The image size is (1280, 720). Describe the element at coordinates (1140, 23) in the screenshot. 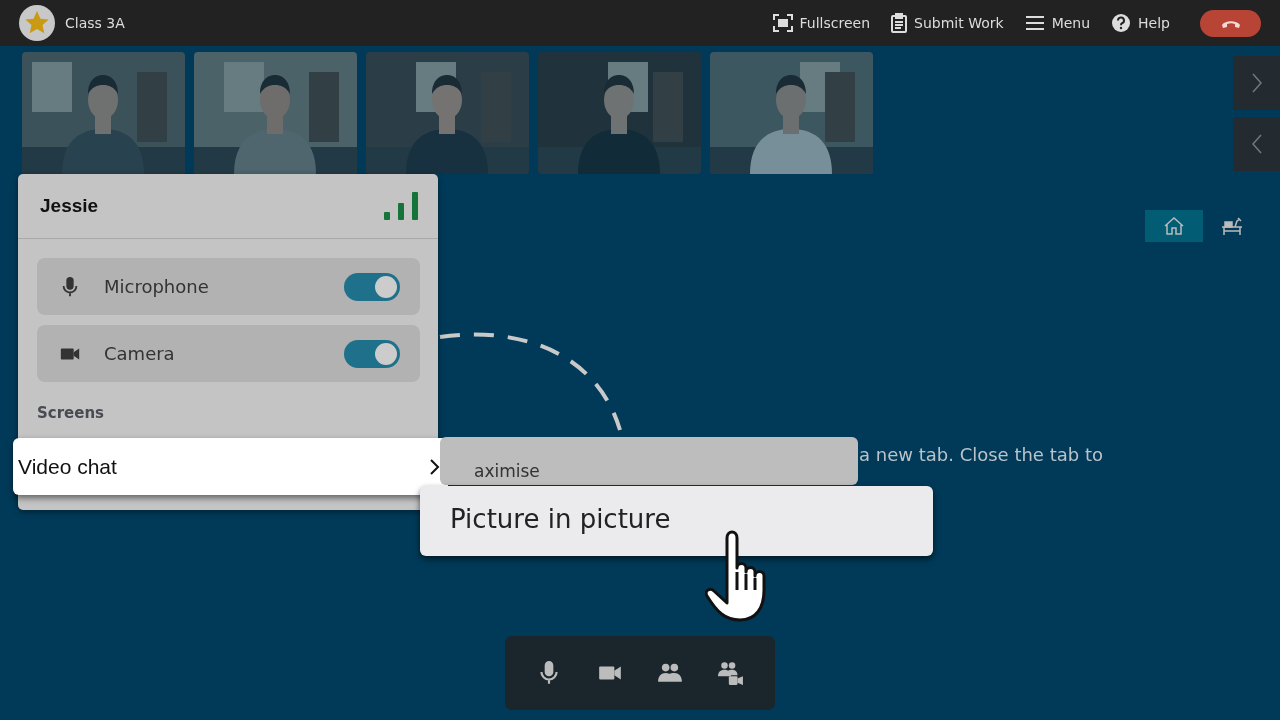

I see `help-button: Help` at that location.